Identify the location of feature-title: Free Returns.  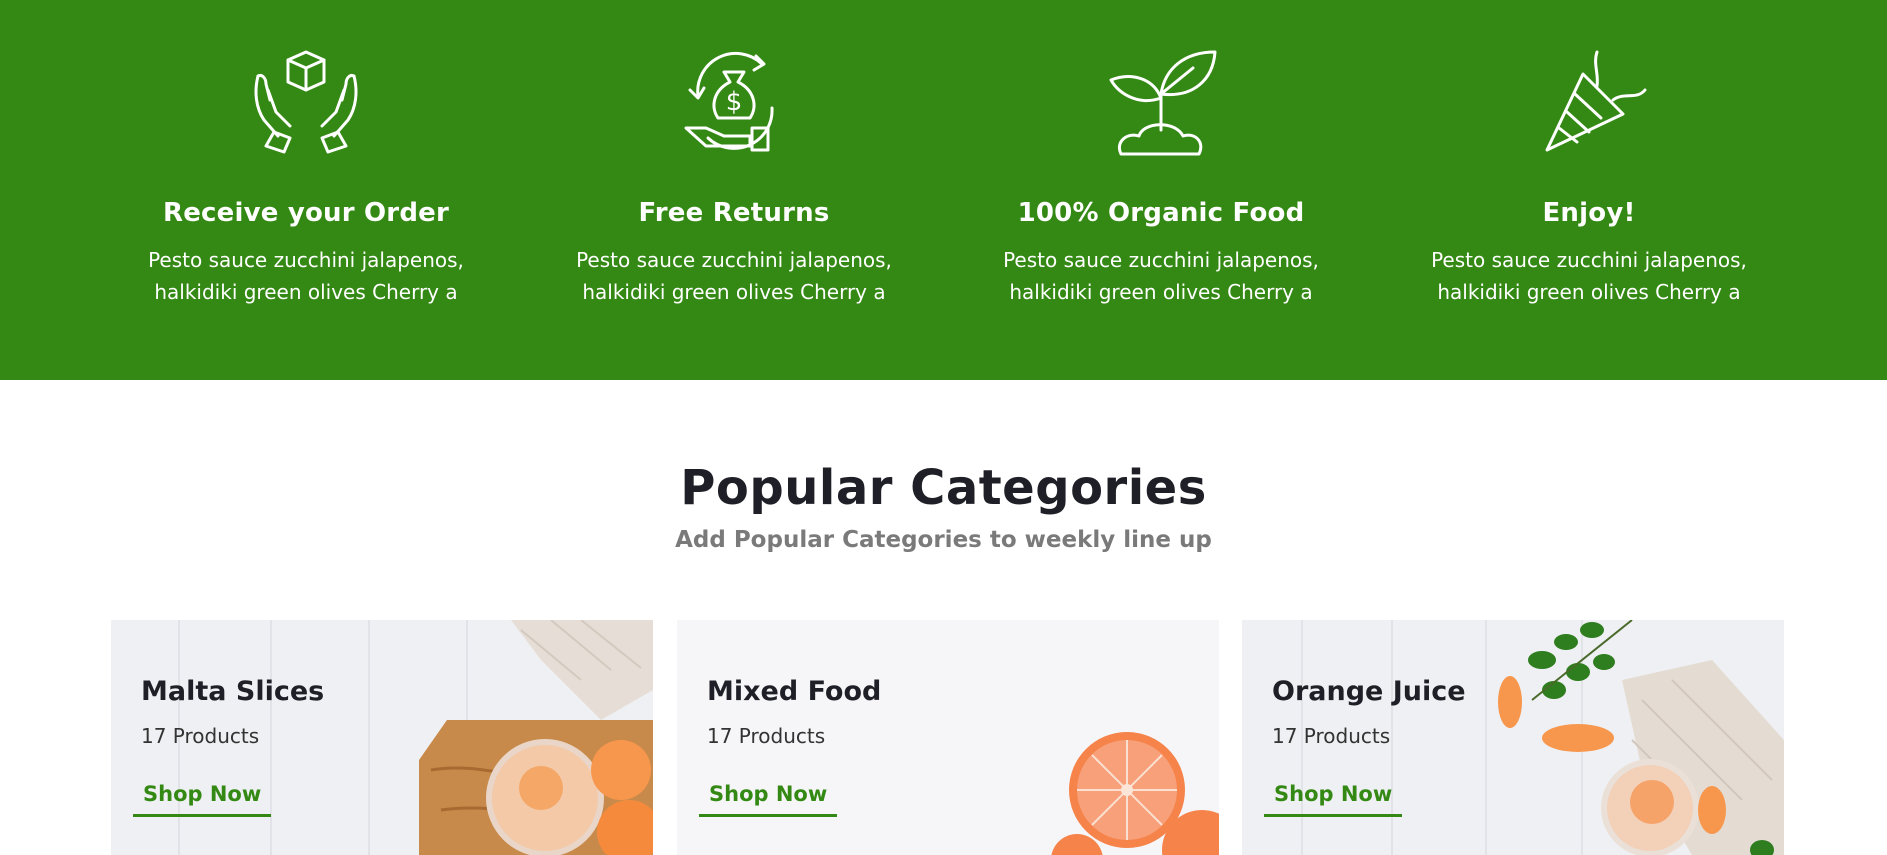
(734, 213).